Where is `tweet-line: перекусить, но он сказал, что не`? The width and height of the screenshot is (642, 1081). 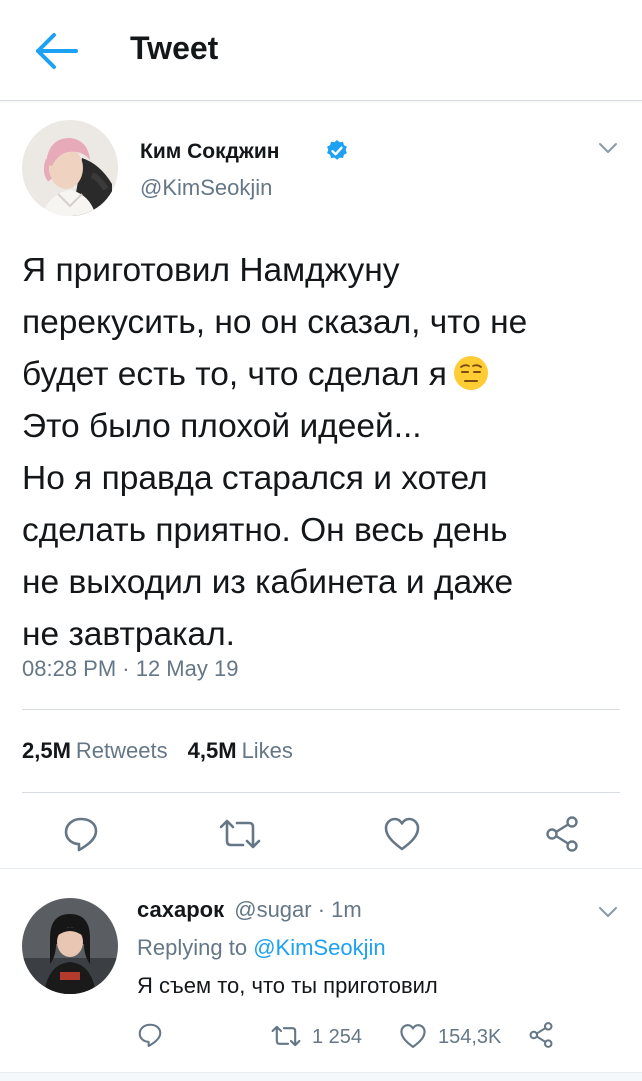 tweet-line: перекусить, но он сказал, что не is located at coordinates (275, 322).